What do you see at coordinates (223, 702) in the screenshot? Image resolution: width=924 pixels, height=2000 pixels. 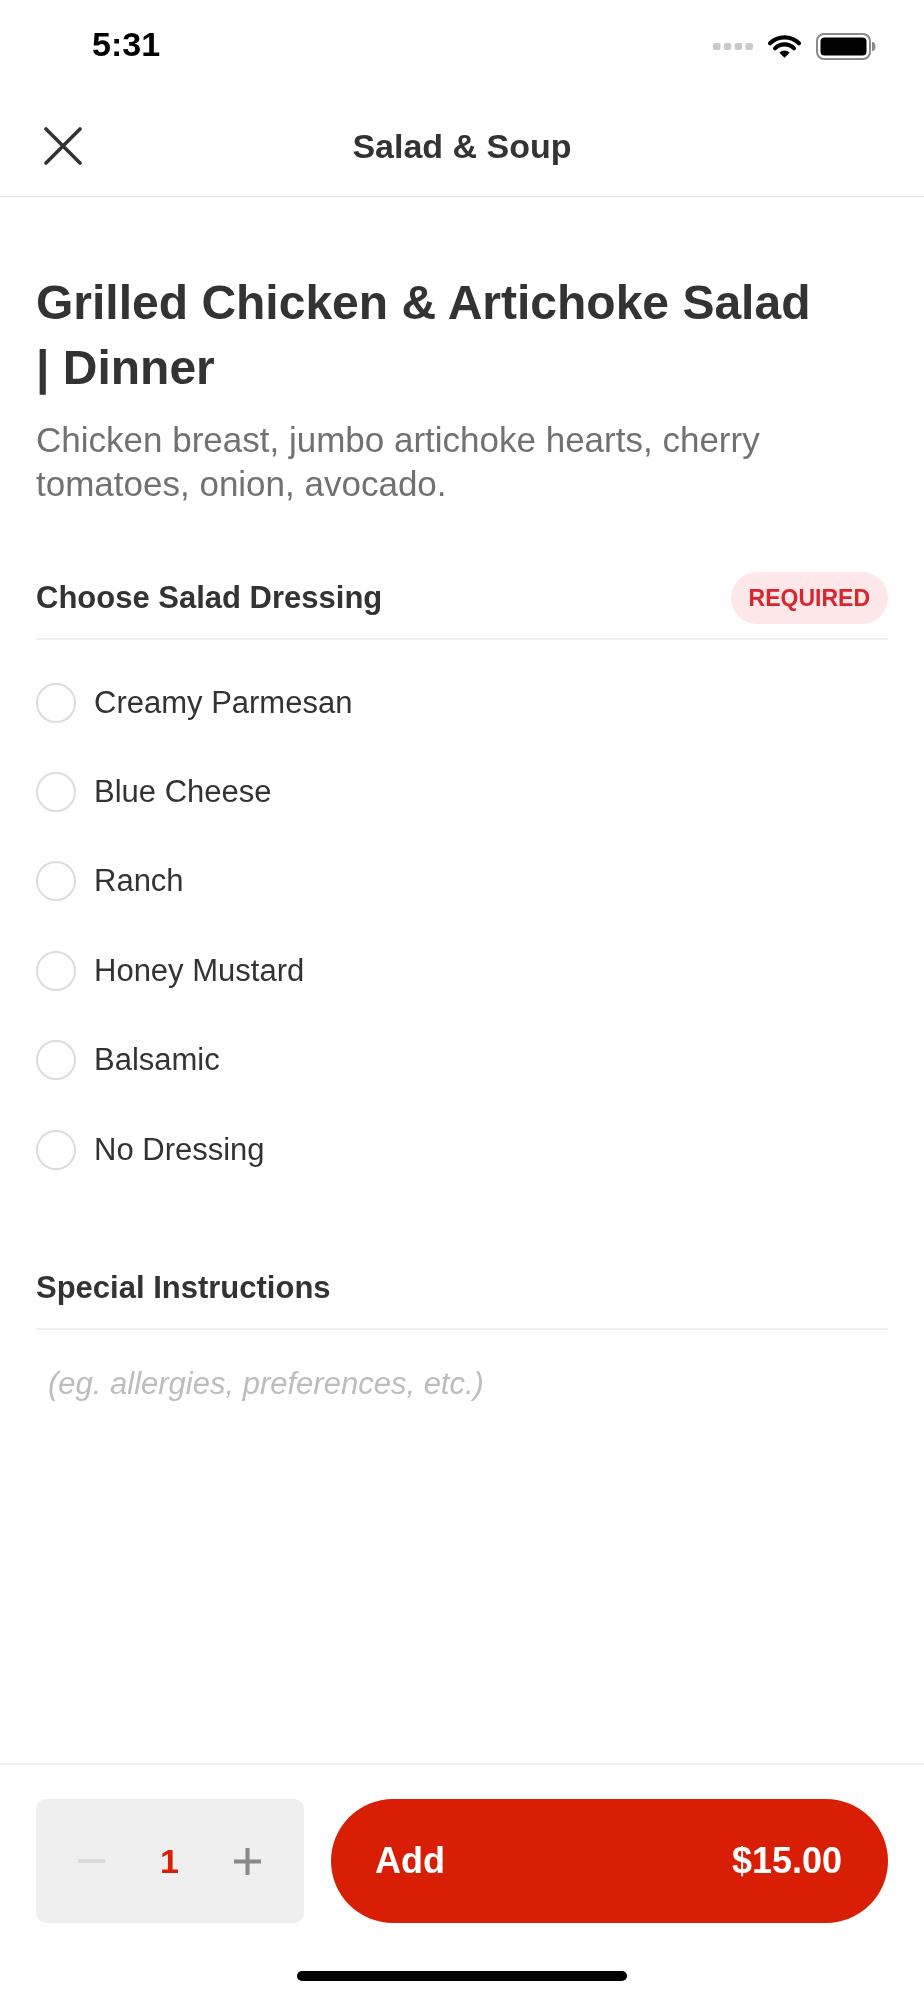 I see `option-label: Creamy Parmesan` at bounding box center [223, 702].